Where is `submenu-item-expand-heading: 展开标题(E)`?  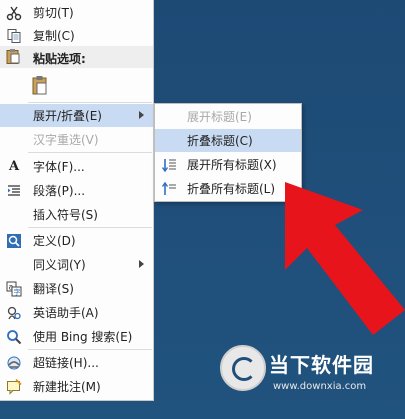
submenu-item-expand-heading: 展开标题(E) is located at coordinates (228, 116).